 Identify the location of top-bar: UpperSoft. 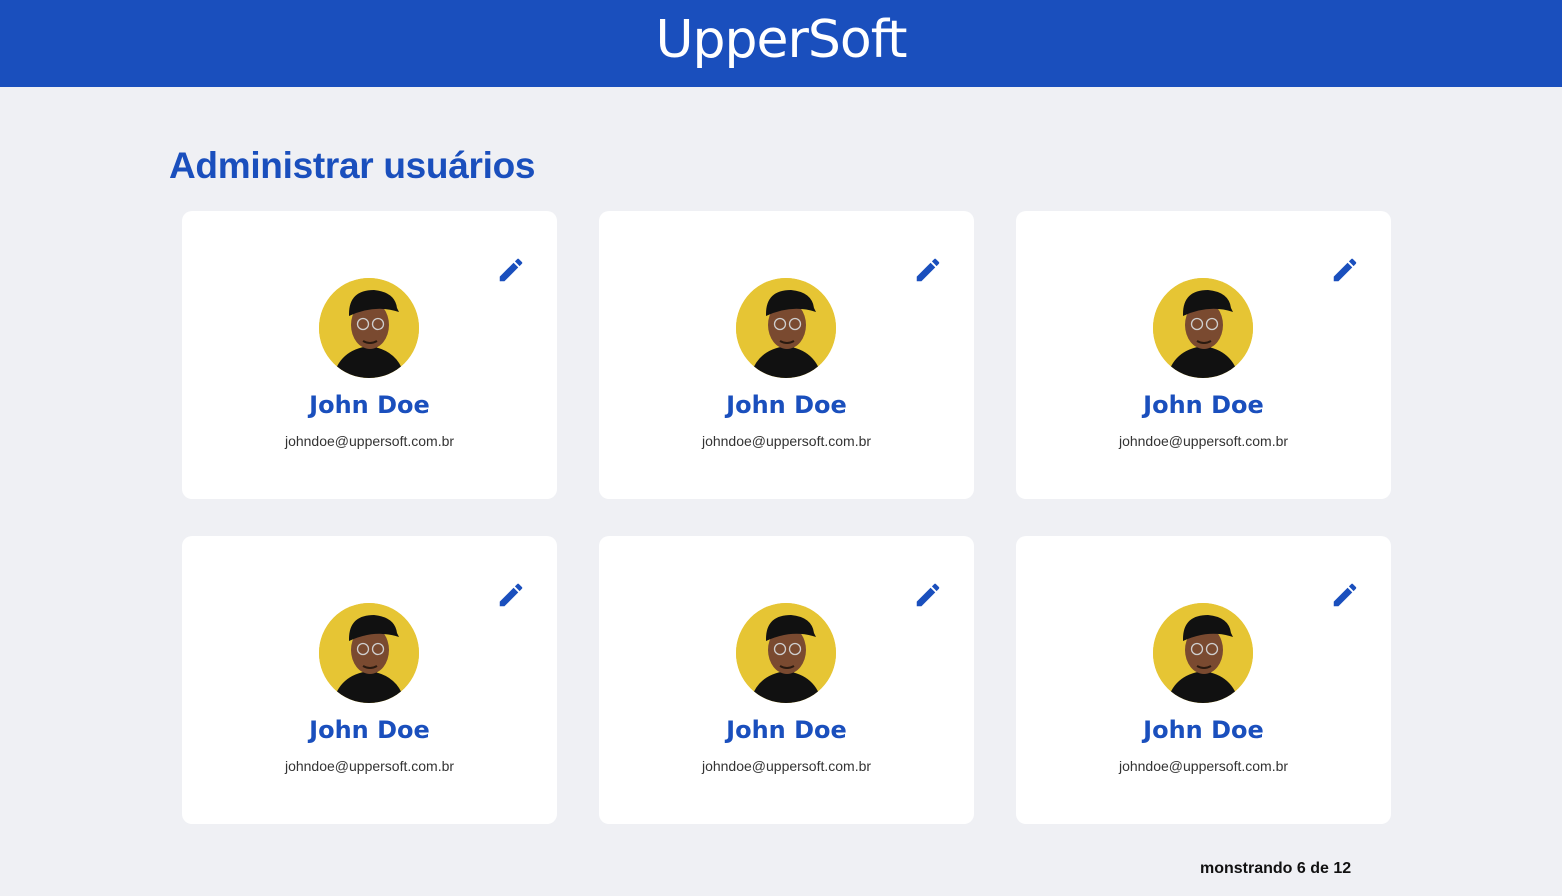
(781, 43).